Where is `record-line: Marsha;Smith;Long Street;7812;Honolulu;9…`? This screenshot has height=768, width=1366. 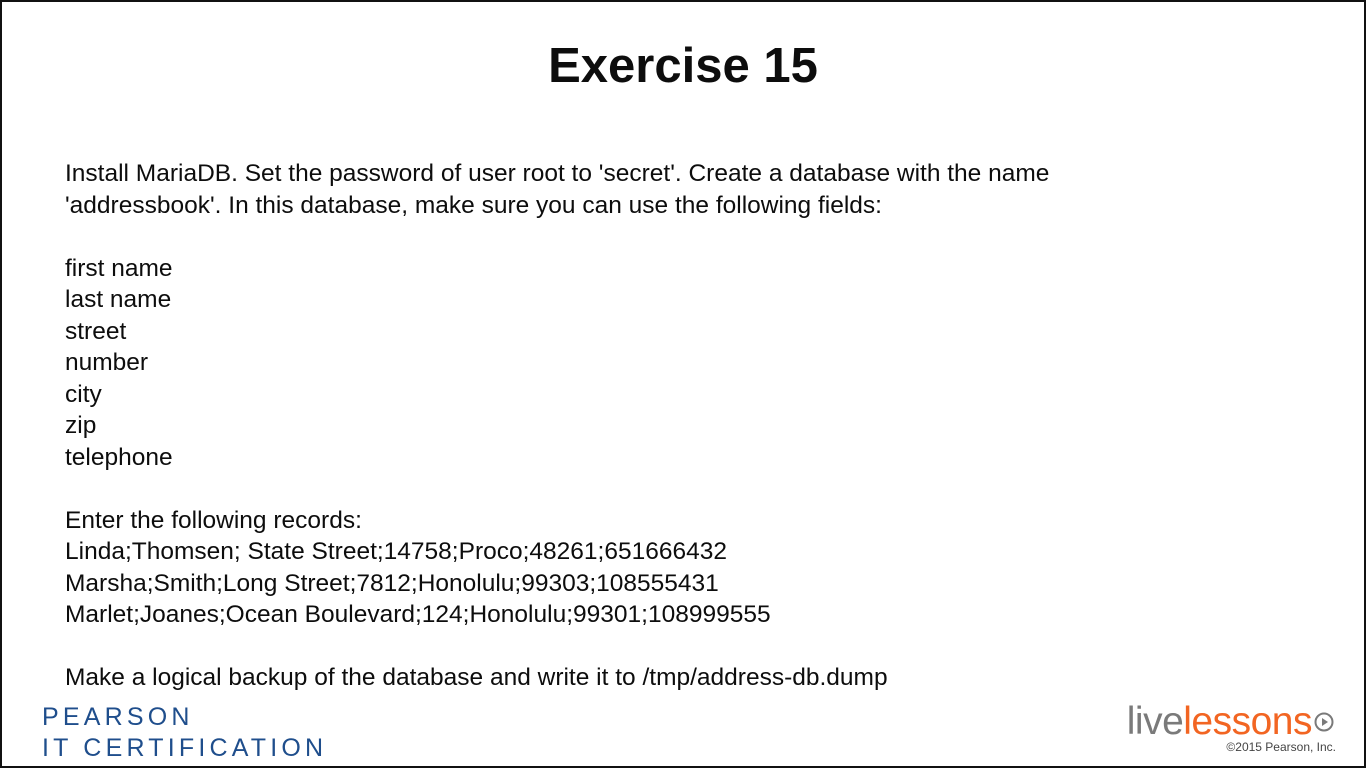 record-line: Marsha;Smith;Long Street;7812;Honolulu;9… is located at coordinates (392, 583).